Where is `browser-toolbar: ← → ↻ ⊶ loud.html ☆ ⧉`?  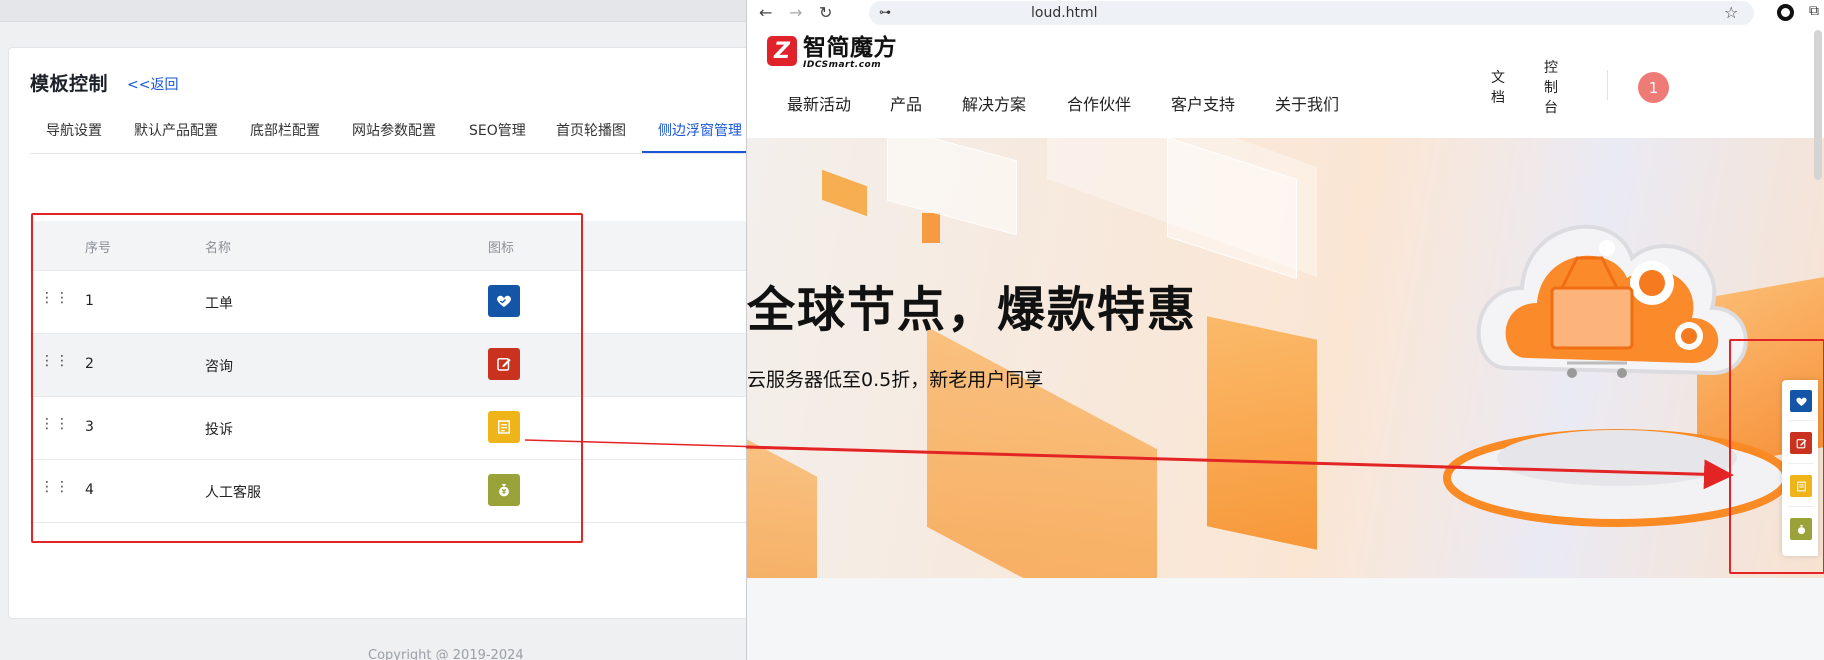 browser-toolbar: ← → ↻ ⊶ loud.html ☆ ⧉ is located at coordinates (1285, 13).